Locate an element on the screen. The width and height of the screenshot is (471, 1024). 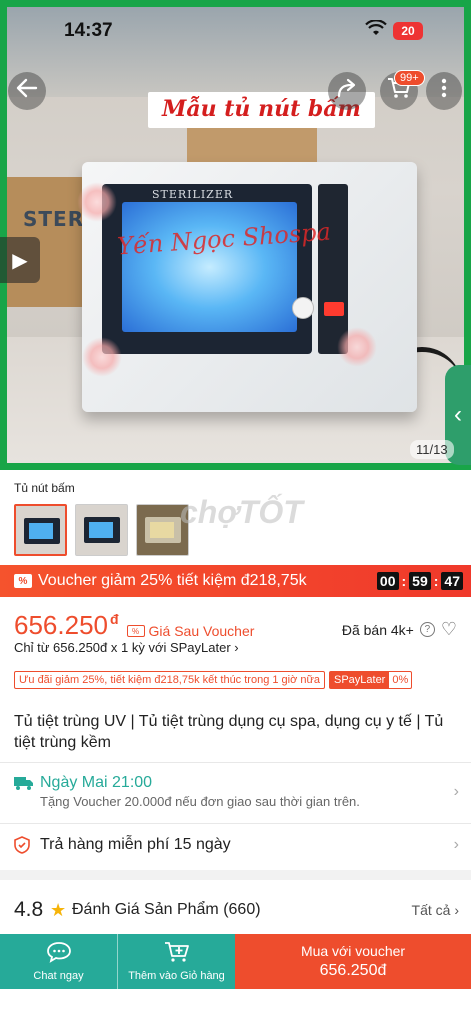
chevron-left-icon: ‹ is located at coordinates (458, 414).